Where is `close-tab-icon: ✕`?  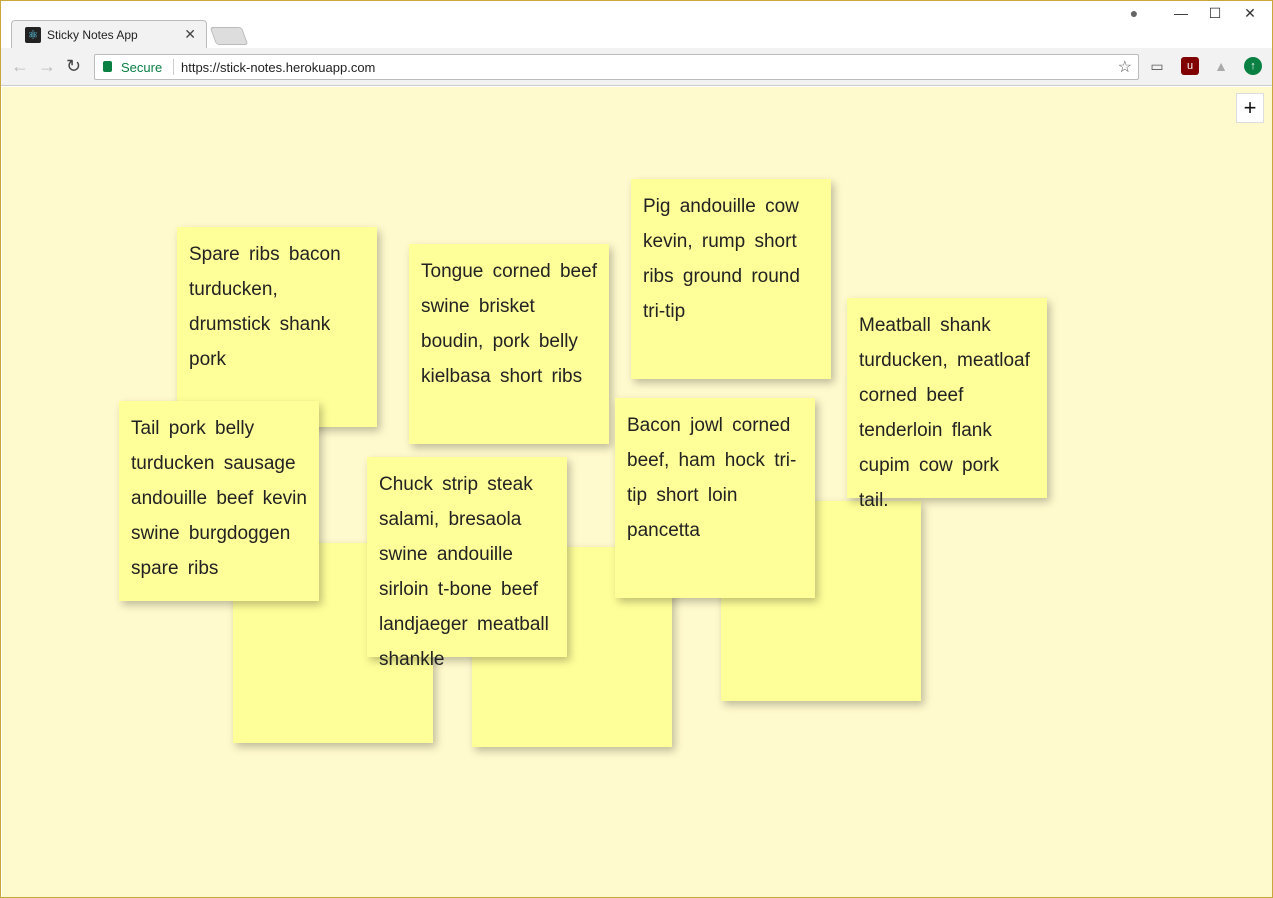
close-tab-icon: ✕ is located at coordinates (190, 34).